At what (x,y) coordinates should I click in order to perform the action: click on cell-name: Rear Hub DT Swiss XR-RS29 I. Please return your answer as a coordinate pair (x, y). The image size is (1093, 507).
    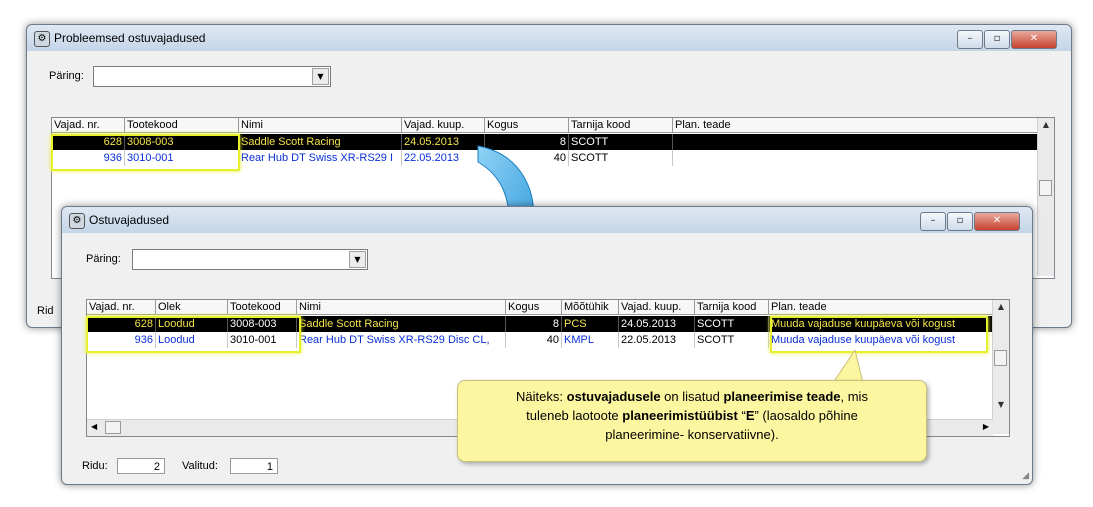
    Looking at the image, I should click on (320, 158).